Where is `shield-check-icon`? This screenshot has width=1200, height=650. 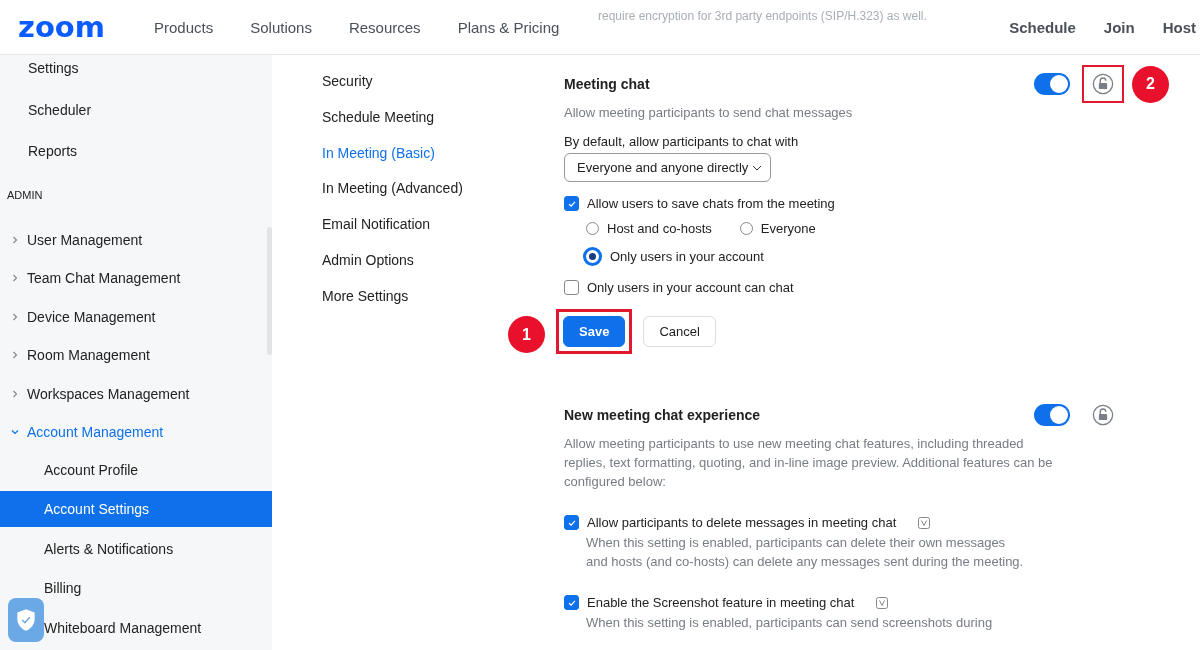 shield-check-icon is located at coordinates (26, 620).